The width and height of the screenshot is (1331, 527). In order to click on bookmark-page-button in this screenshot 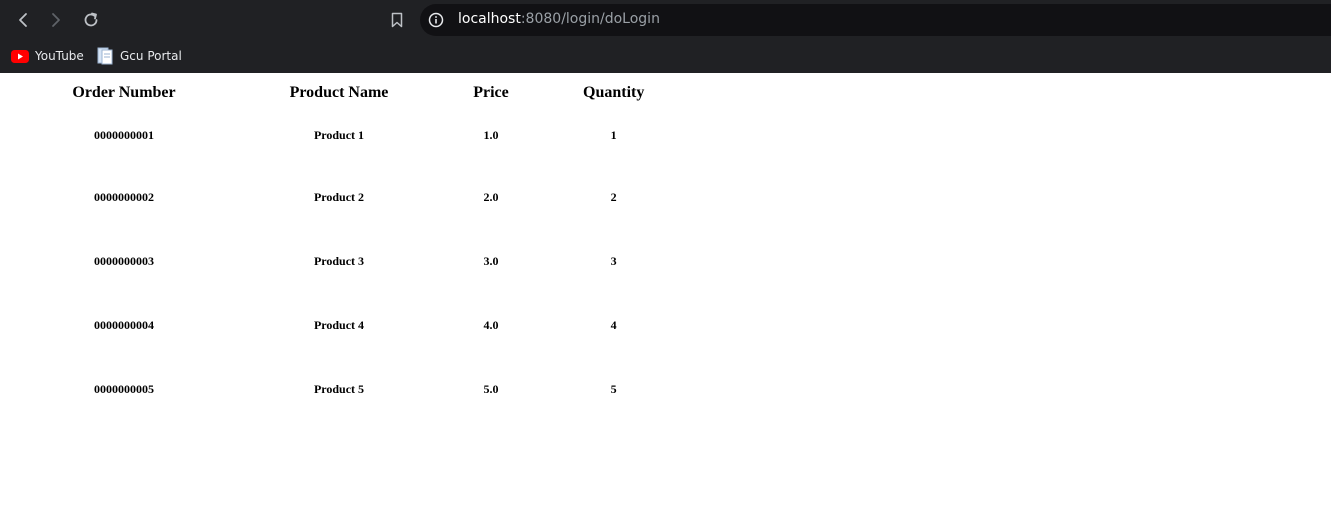, I will do `click(397, 20)`.